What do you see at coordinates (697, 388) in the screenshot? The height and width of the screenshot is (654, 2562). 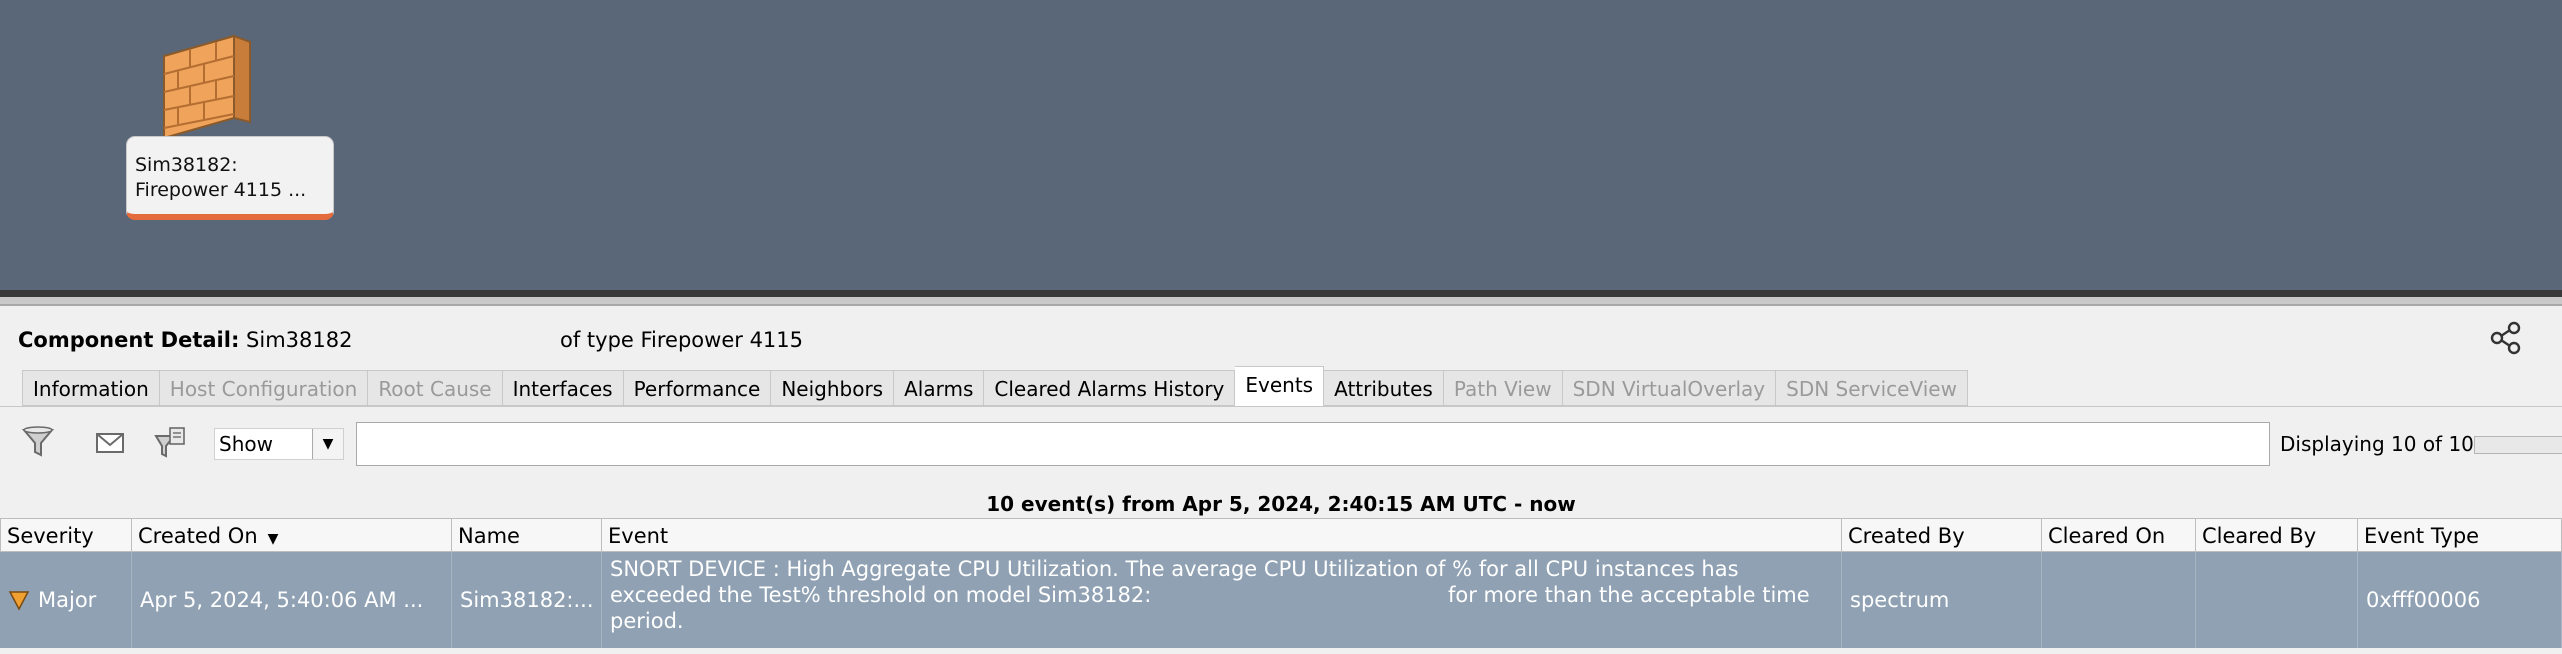 I see `tab-performance: Performance` at bounding box center [697, 388].